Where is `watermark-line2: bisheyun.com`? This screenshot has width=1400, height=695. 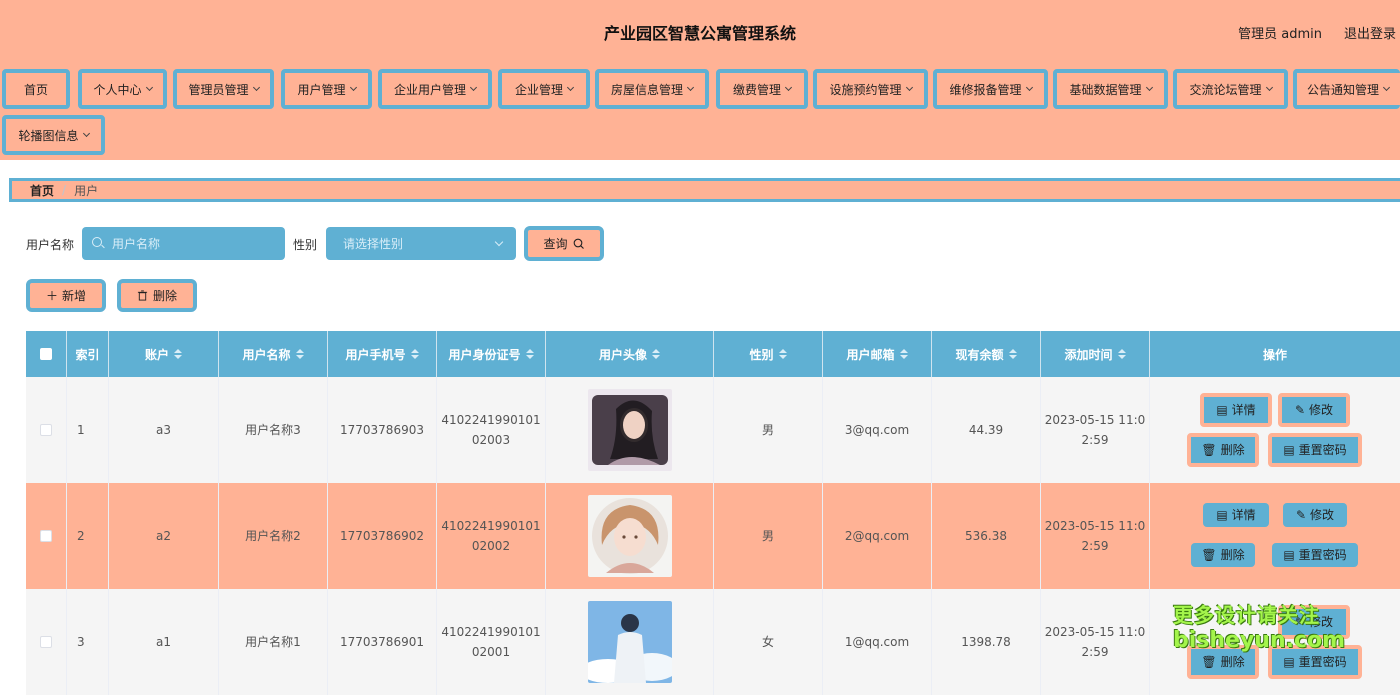
watermark-line2: bisheyun.com is located at coordinates (1259, 640).